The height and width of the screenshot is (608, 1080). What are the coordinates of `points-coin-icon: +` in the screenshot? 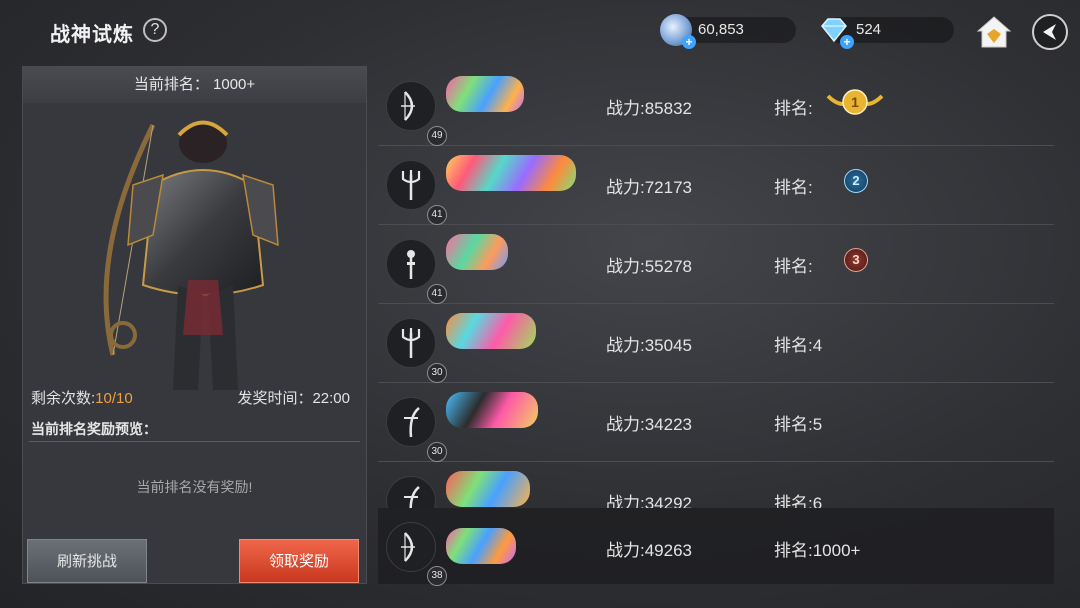 It's located at (678, 31).